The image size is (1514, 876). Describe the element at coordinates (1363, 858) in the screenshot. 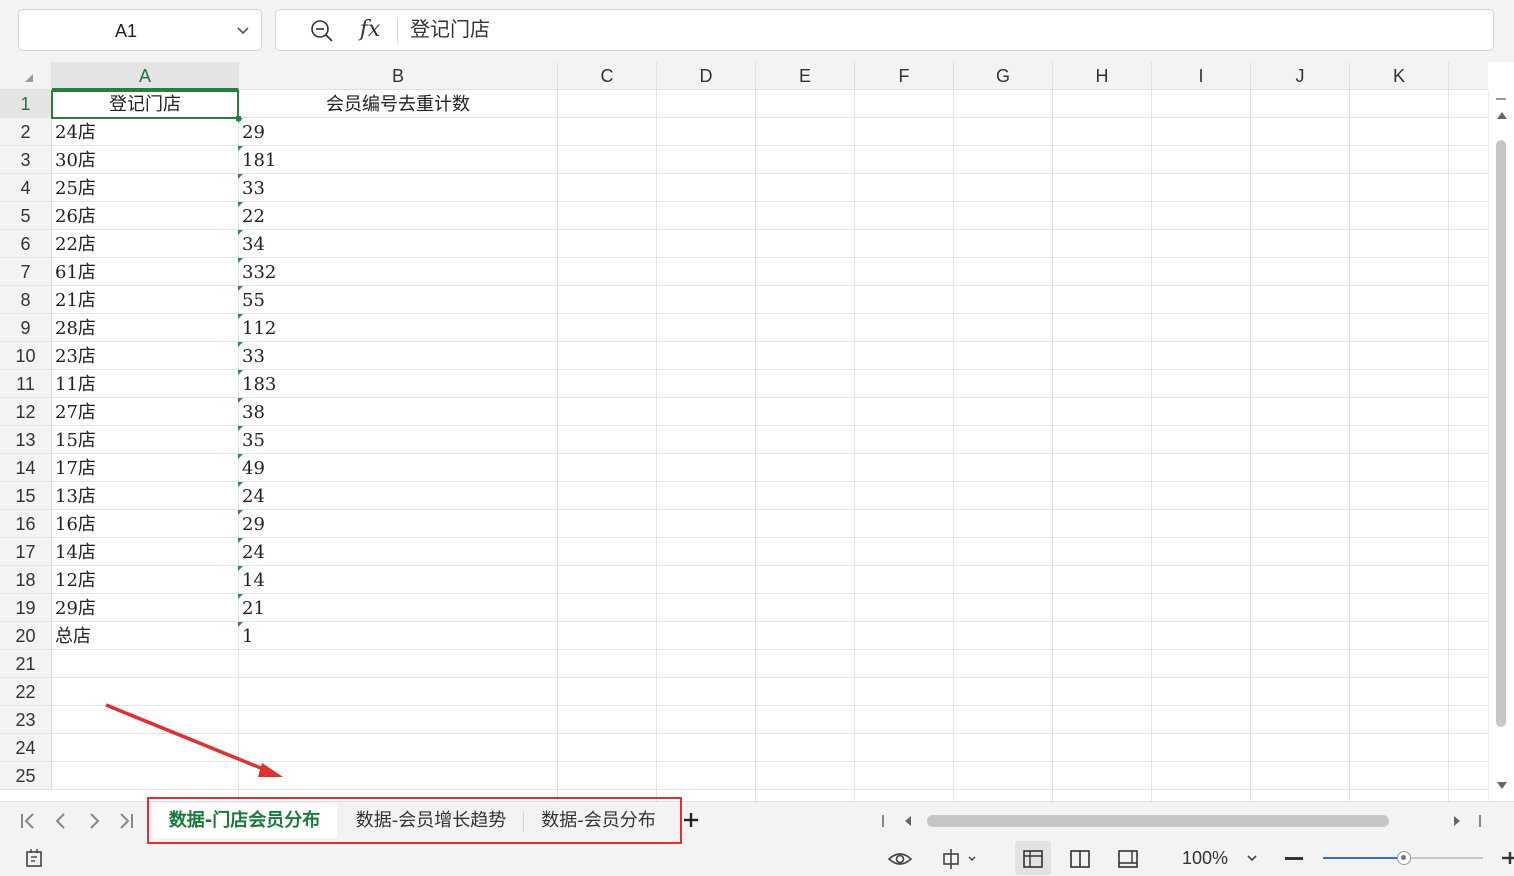

I see `zoom-slider-fill` at that location.